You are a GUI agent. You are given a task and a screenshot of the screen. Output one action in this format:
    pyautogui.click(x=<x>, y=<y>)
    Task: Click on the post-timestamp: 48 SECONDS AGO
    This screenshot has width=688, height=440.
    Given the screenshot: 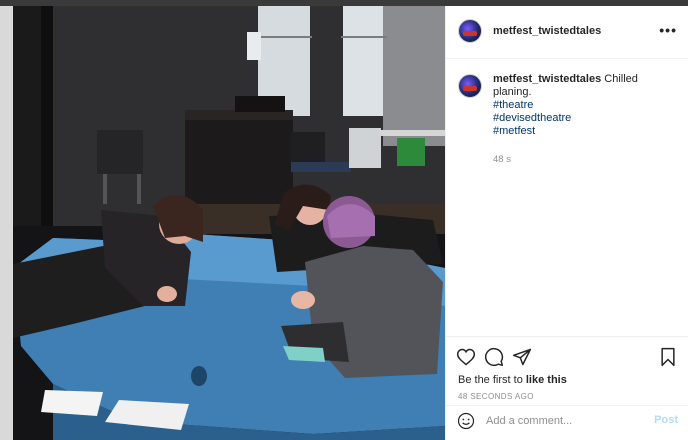 What is the action you would take?
    pyautogui.click(x=496, y=396)
    